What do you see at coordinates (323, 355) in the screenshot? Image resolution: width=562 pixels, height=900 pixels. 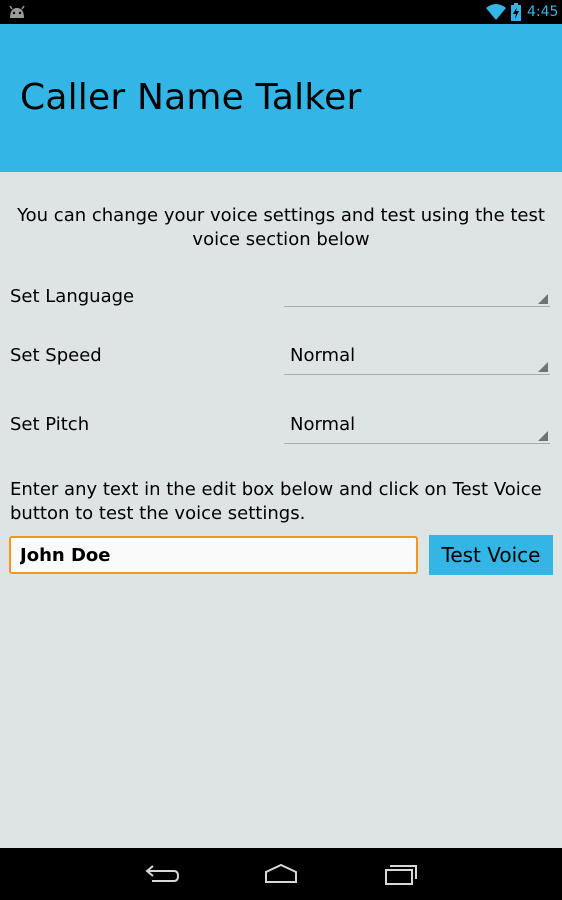 I see `speed-spinner-value: Normal` at bounding box center [323, 355].